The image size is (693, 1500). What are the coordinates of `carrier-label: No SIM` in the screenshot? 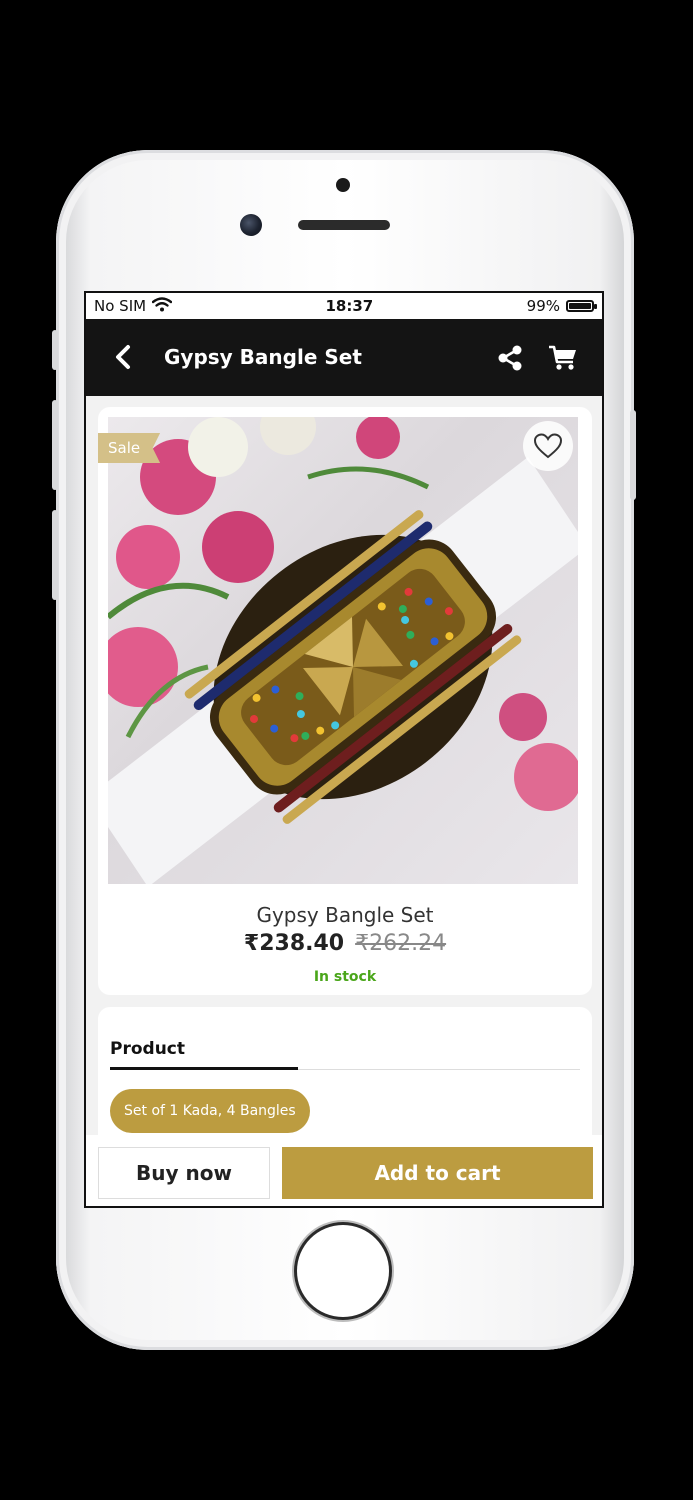 It's located at (120, 306).